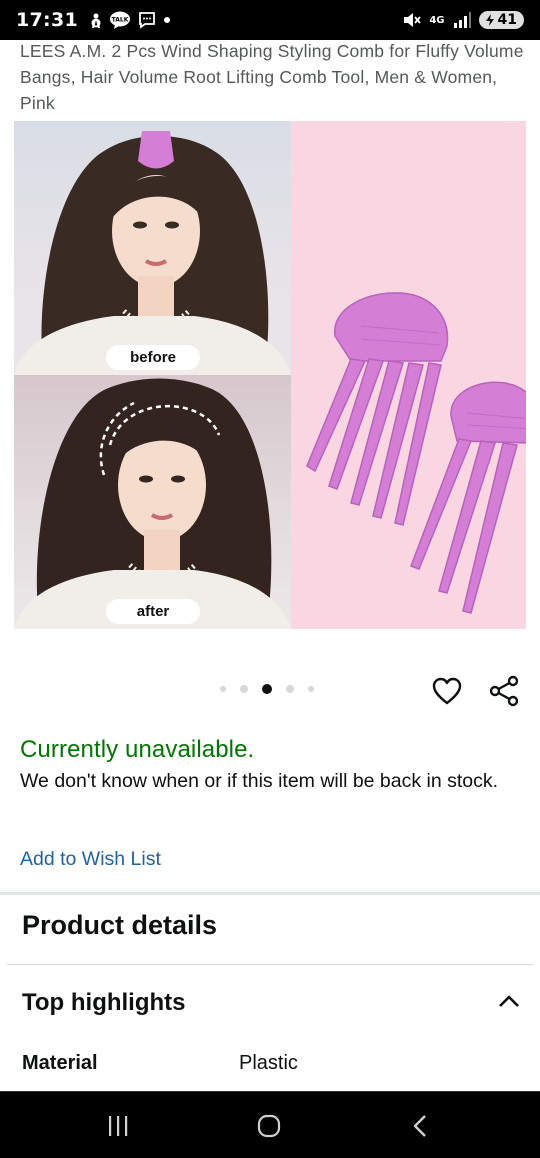 This screenshot has width=540, height=1158. I want to click on after-photo: after, so click(152, 502).